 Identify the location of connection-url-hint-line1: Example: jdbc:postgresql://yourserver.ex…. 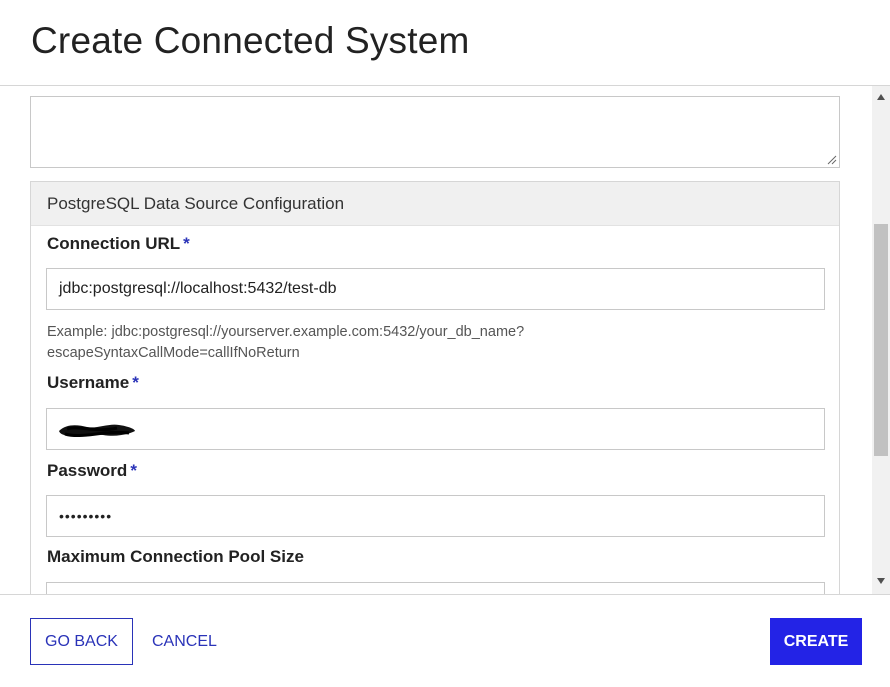
(286, 332).